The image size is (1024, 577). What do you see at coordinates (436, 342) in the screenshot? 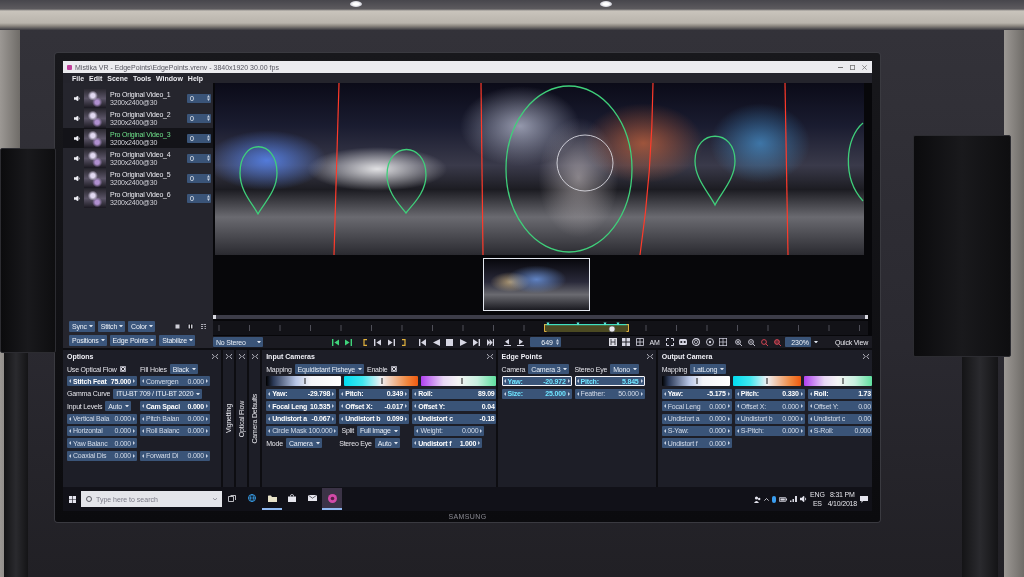
I see `step-back-icon` at bounding box center [436, 342].